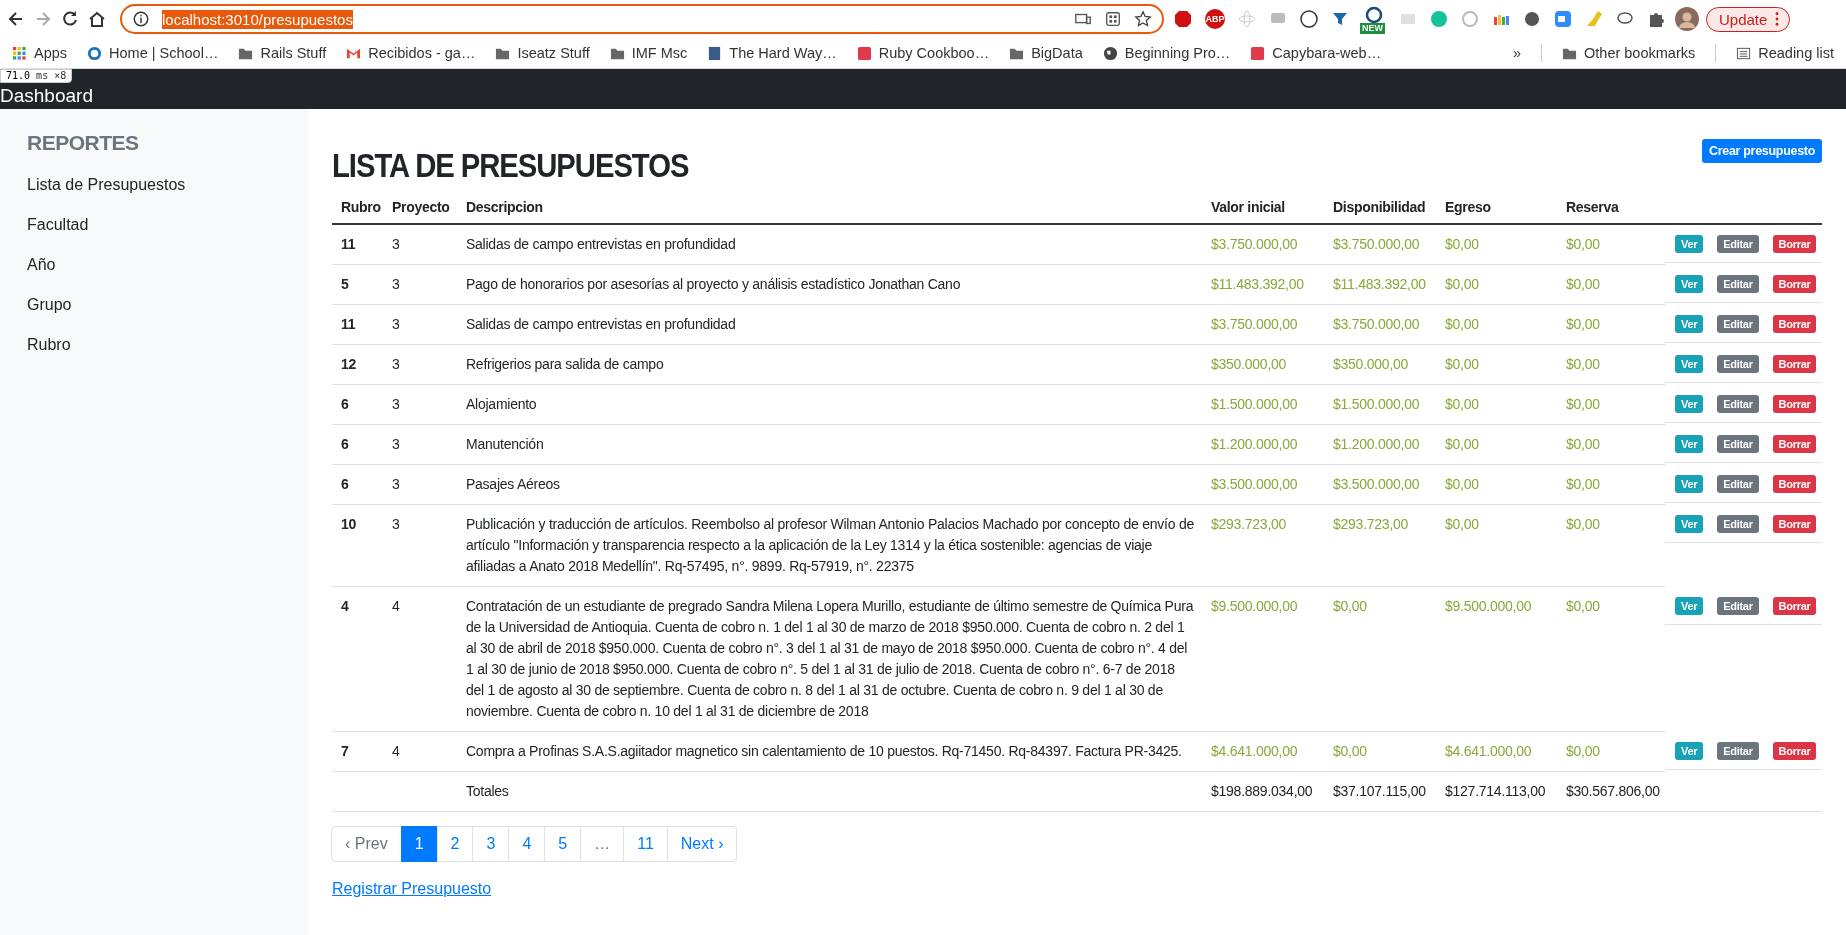  I want to click on bookmark: Other bookmarks, so click(1629, 53).